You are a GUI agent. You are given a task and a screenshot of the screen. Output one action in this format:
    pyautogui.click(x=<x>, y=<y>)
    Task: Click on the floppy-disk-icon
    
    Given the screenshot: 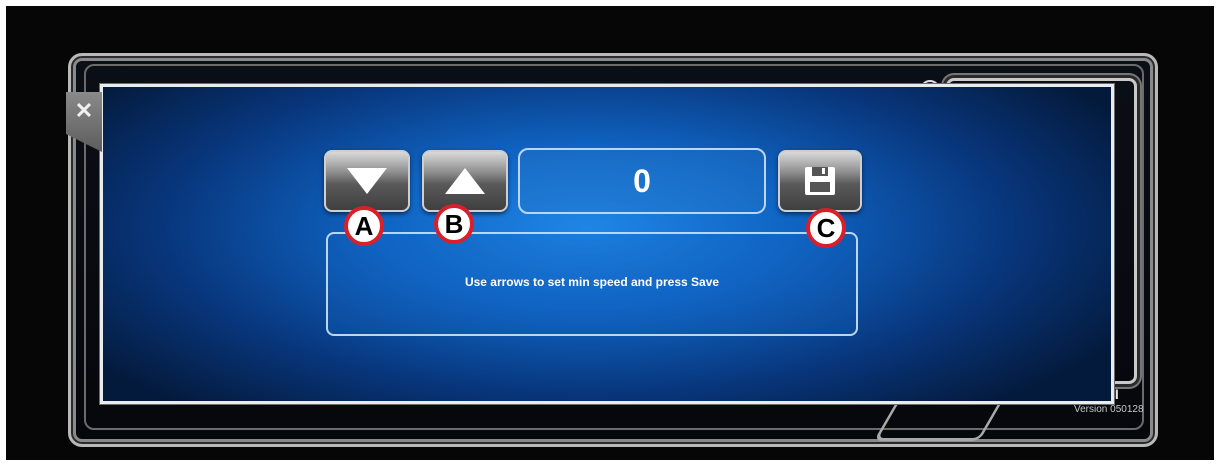 What is the action you would take?
    pyautogui.click(x=820, y=181)
    